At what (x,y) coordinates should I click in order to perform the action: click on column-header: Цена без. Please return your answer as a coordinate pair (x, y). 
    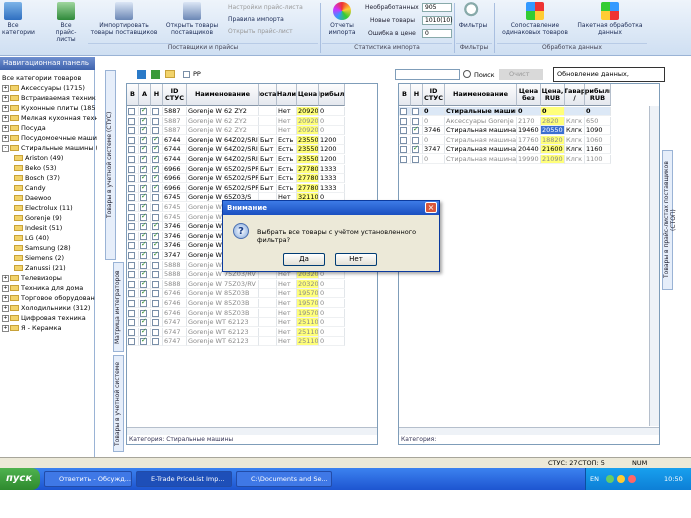
    Looking at the image, I should click on (529, 95).